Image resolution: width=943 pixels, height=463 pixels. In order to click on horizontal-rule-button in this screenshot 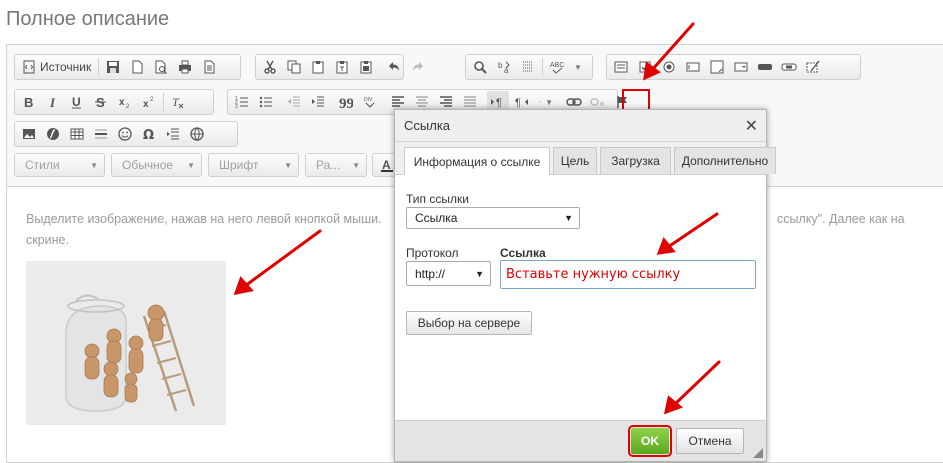, I will do `click(101, 134)`.